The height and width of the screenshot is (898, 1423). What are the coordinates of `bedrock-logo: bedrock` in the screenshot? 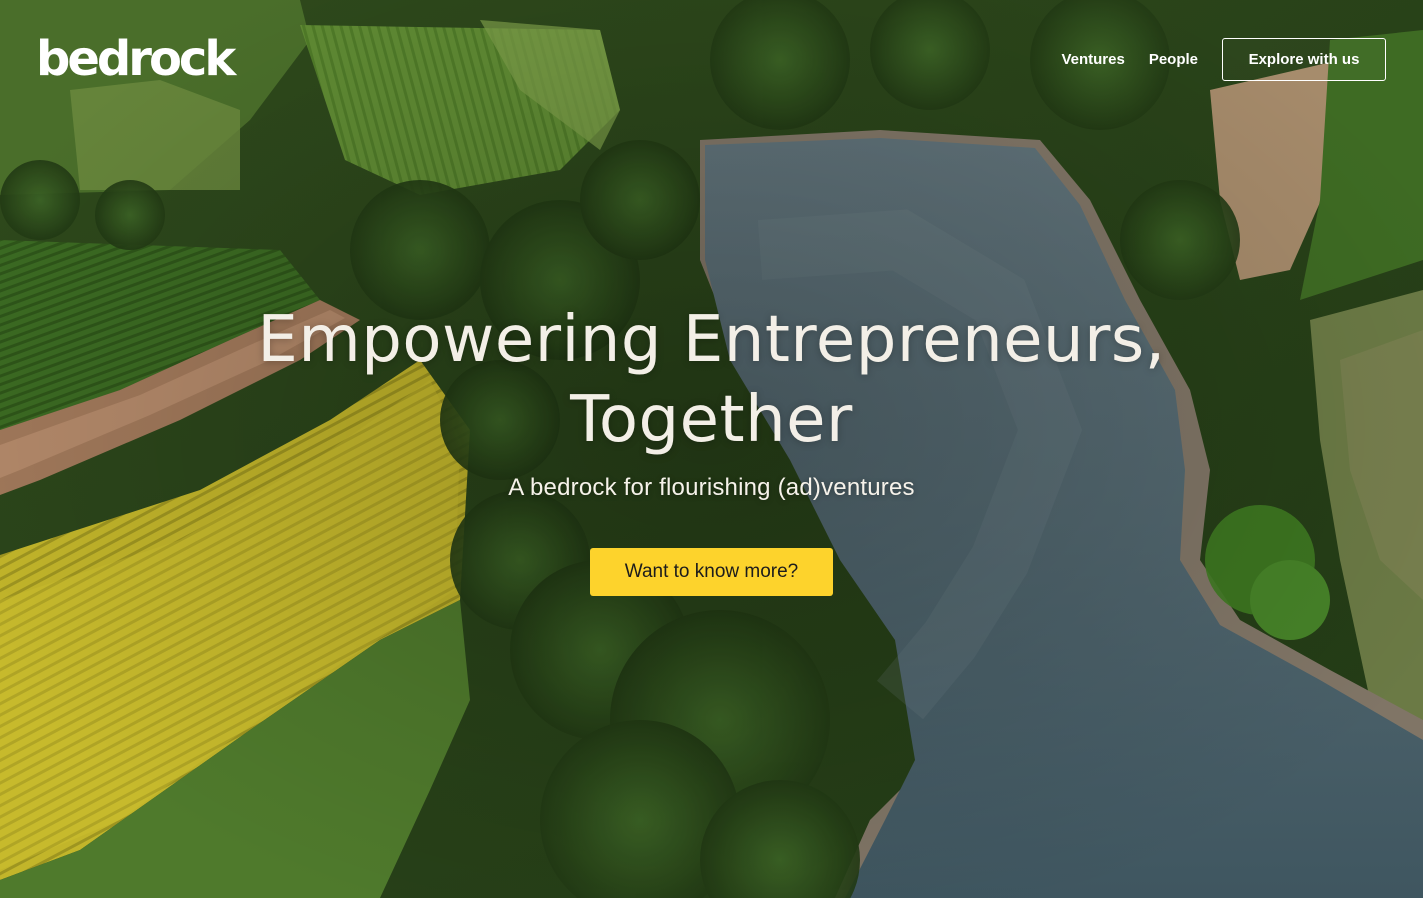 It's located at (136, 59).